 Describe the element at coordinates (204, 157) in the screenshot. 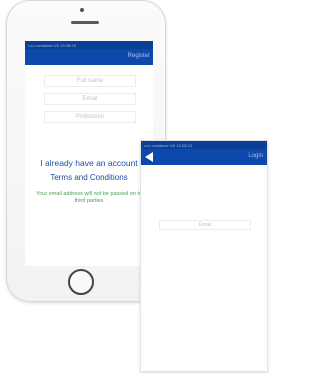

I see `nav-bar: Login` at that location.